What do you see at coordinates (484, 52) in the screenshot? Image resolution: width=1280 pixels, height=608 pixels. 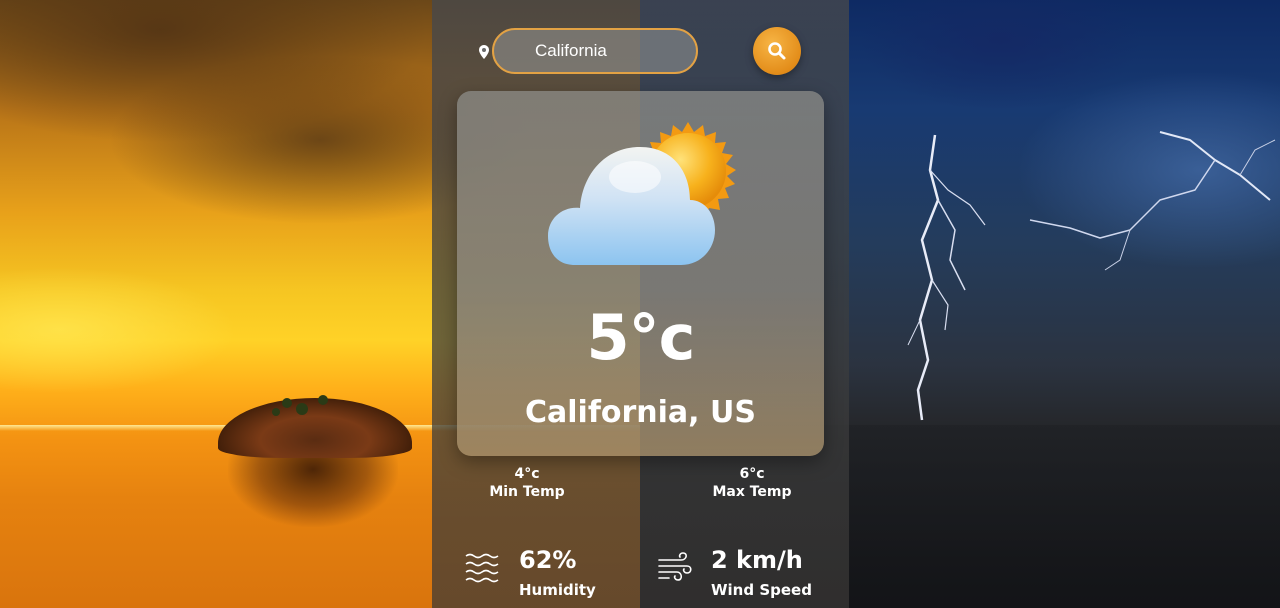 I see `location-pin-icon` at bounding box center [484, 52].